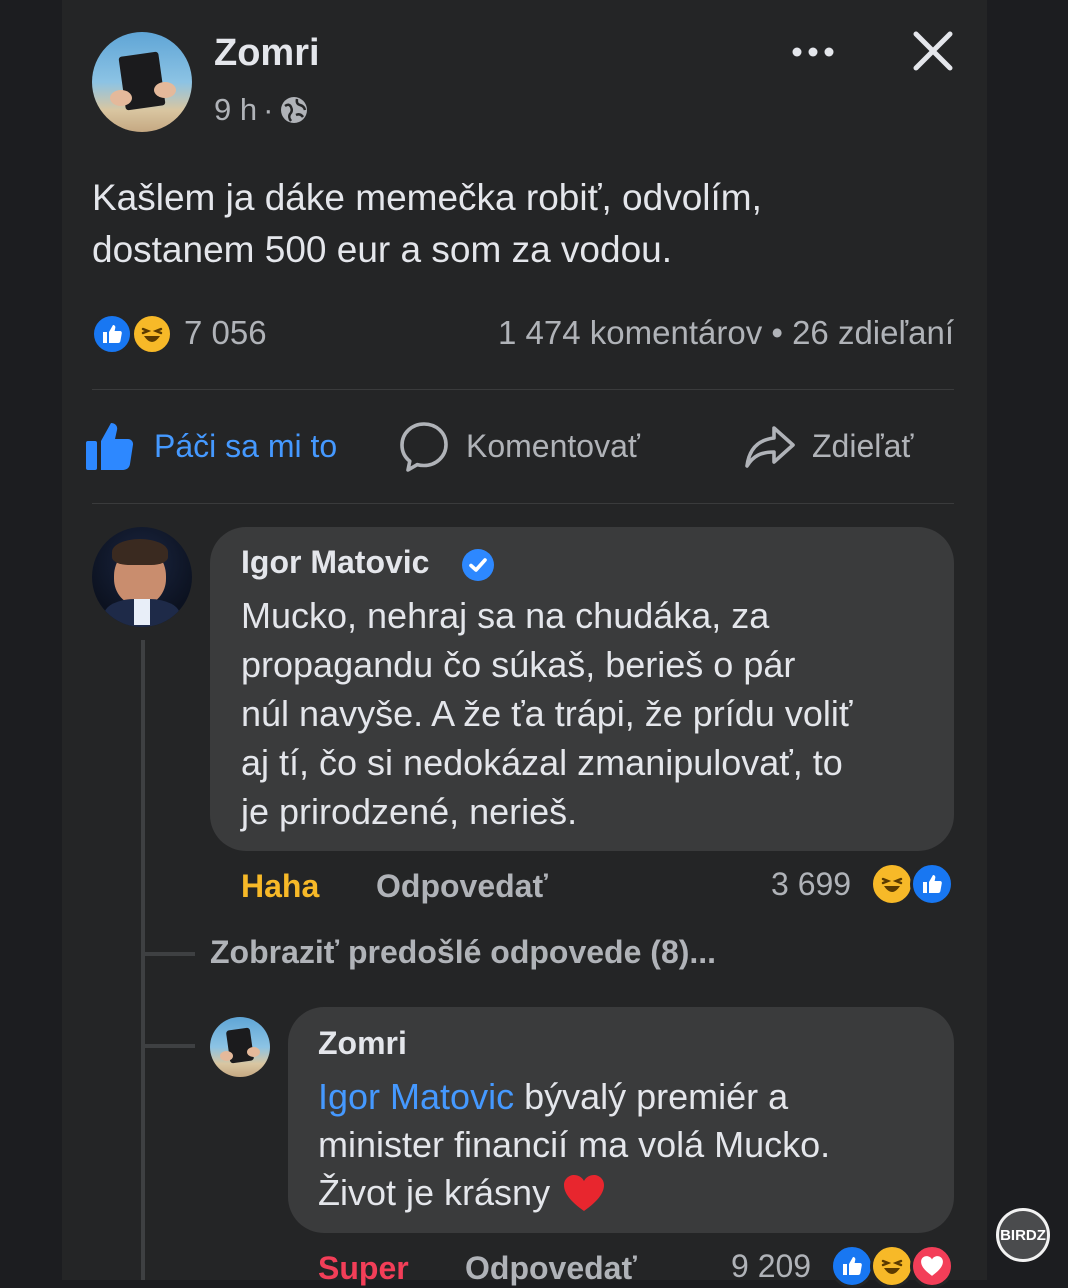 Image resolution: width=1068 pixels, height=1288 pixels. I want to click on reply-text-line: Igor Matovic bývalý premiér a, so click(574, 1097).